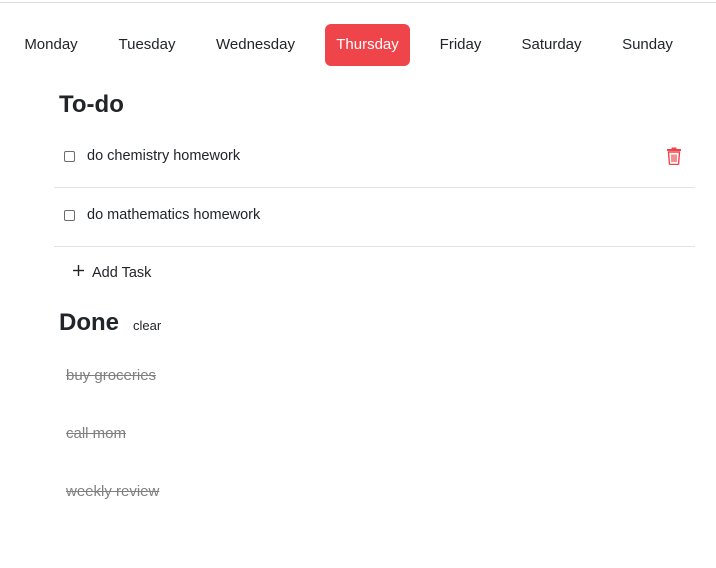 This screenshot has height=568, width=716. Describe the element at coordinates (367, 45) in the screenshot. I see `tab-thursday: Thursday` at that location.